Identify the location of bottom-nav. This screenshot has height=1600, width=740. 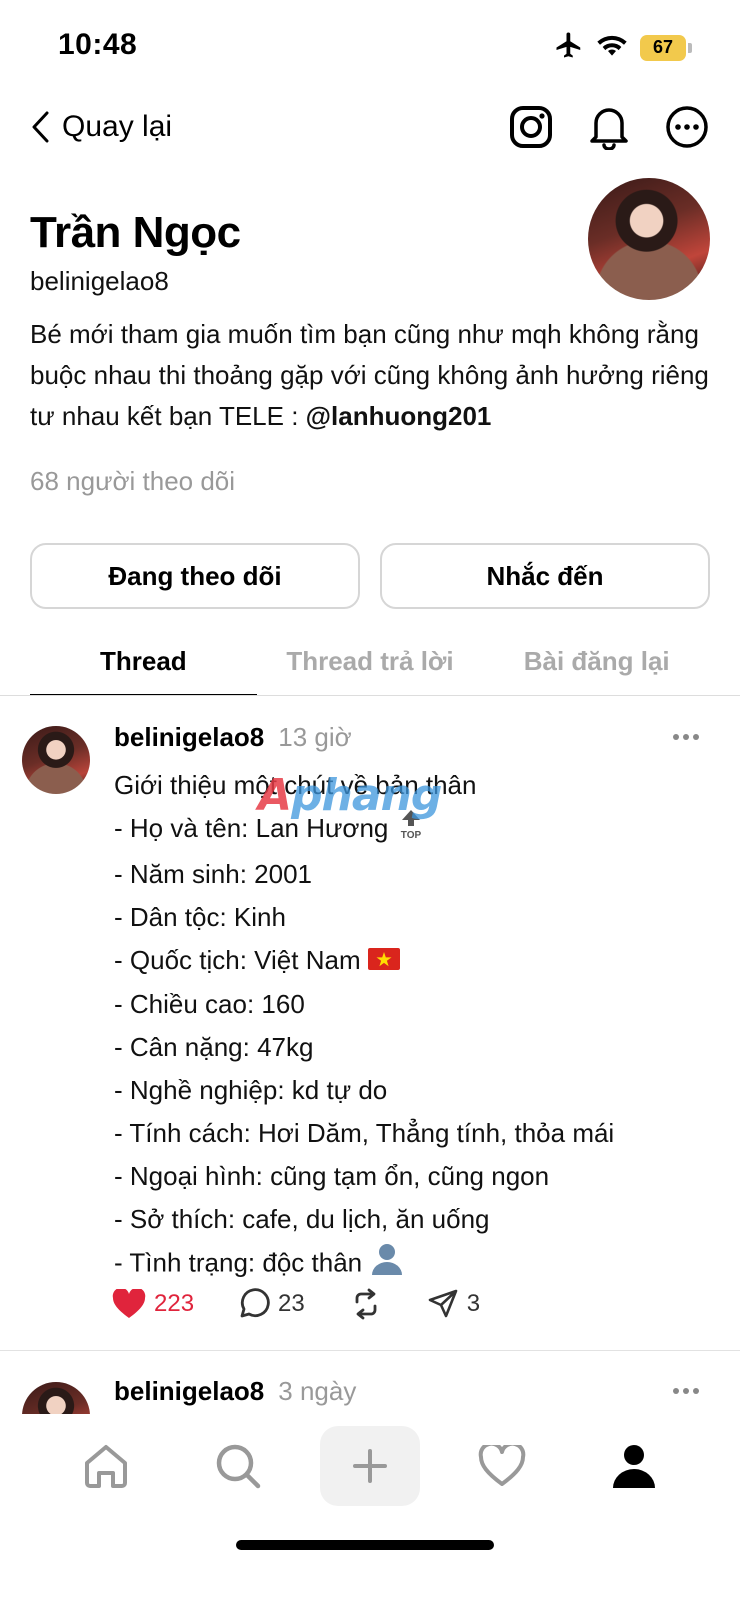
(370, 1466).